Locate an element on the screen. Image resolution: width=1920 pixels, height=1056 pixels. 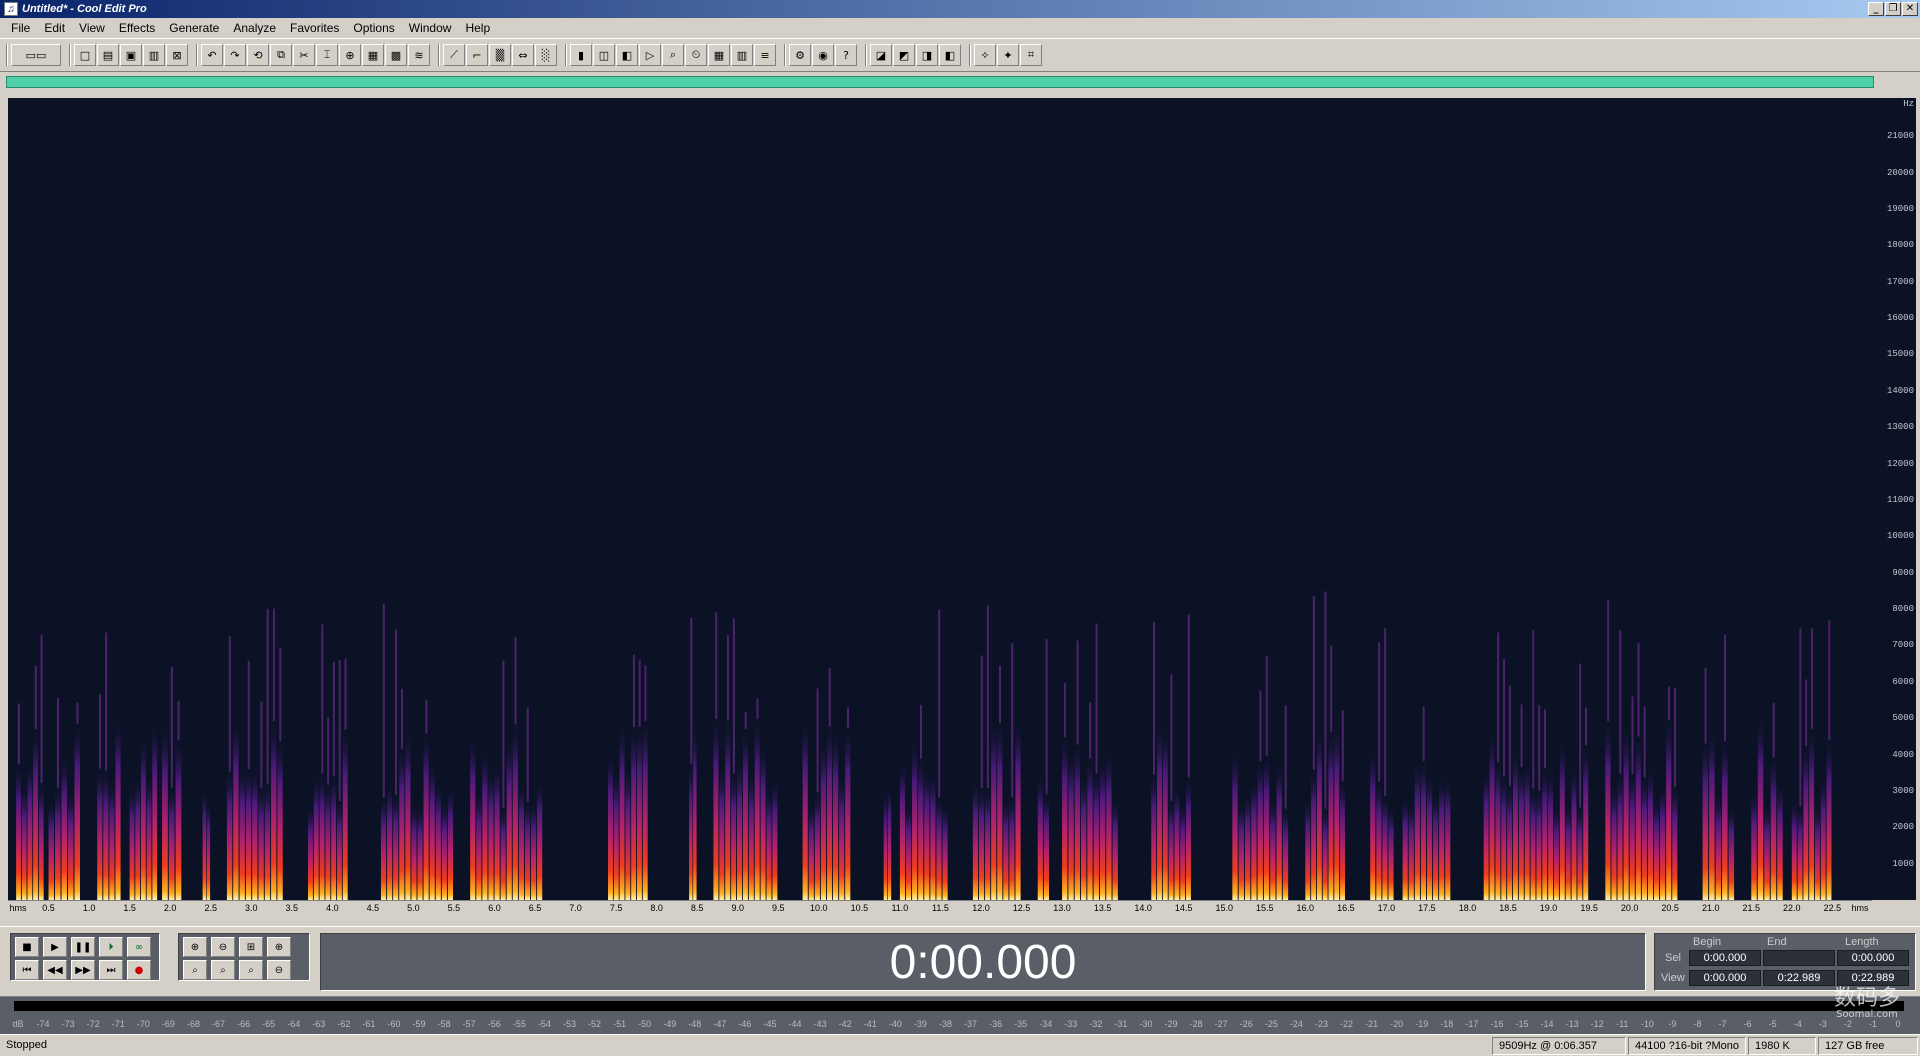
close-button: ✕ is located at coordinates (1910, 9).